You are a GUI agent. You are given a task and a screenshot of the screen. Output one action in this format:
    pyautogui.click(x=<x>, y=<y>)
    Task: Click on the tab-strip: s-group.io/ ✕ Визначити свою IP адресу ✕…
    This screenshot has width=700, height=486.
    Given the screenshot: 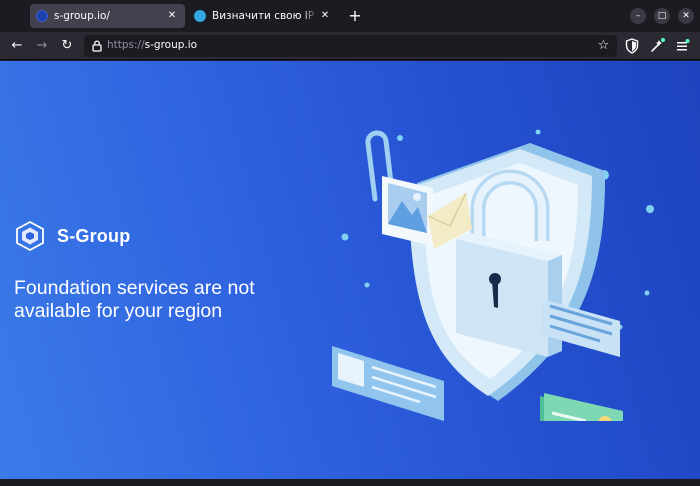 What is the action you would take?
    pyautogui.click(x=350, y=16)
    